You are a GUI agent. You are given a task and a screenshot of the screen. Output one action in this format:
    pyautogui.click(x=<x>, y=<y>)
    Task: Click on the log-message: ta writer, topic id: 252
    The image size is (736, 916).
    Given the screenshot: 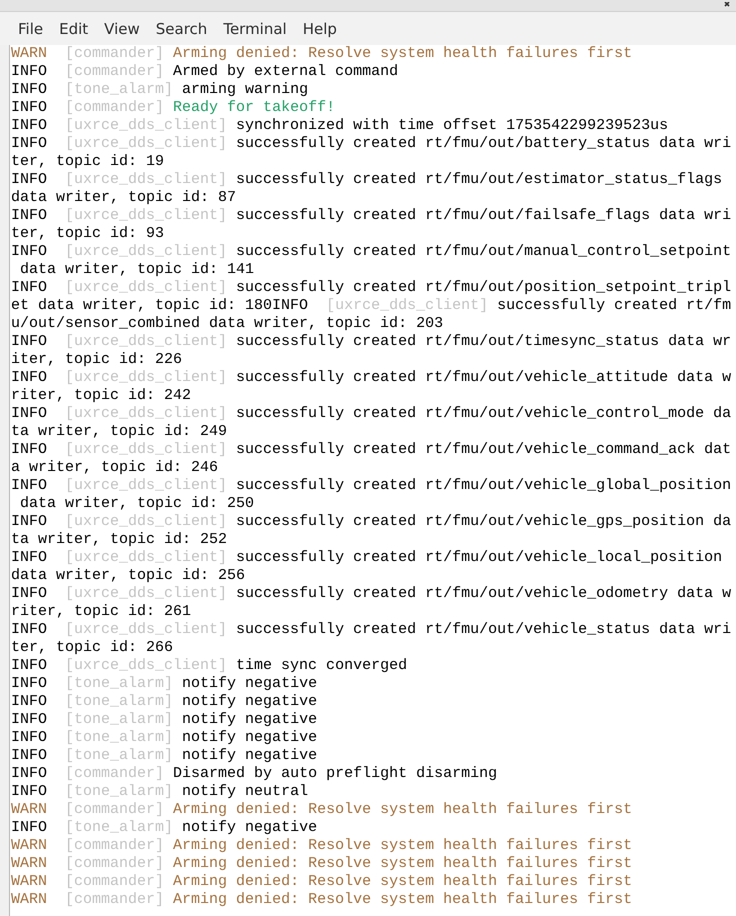 What is the action you would take?
    pyautogui.click(x=119, y=539)
    